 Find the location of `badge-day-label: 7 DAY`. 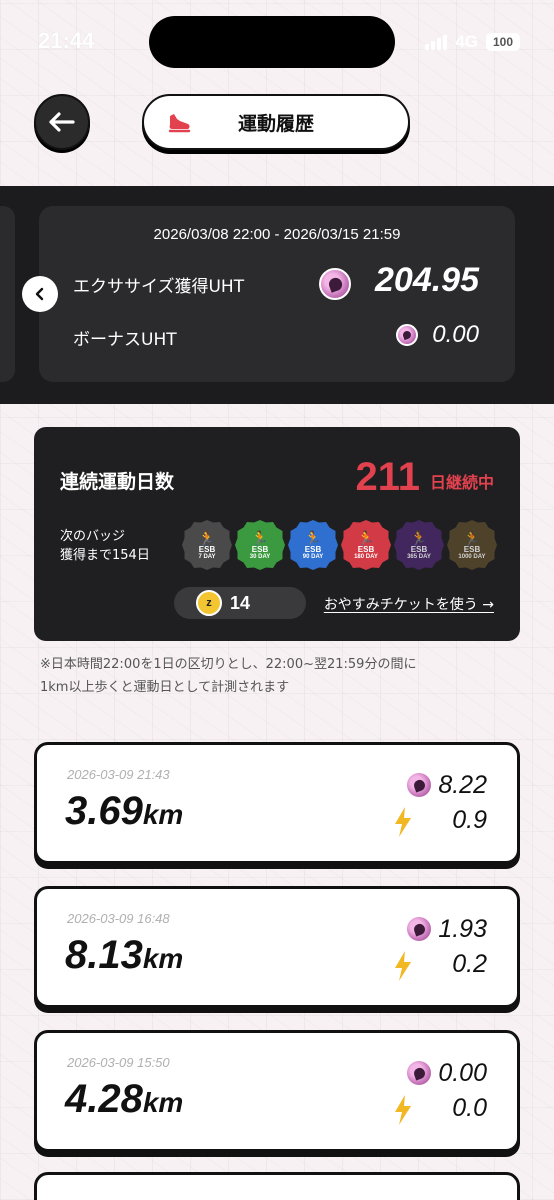

badge-day-label: 7 DAY is located at coordinates (207, 556).